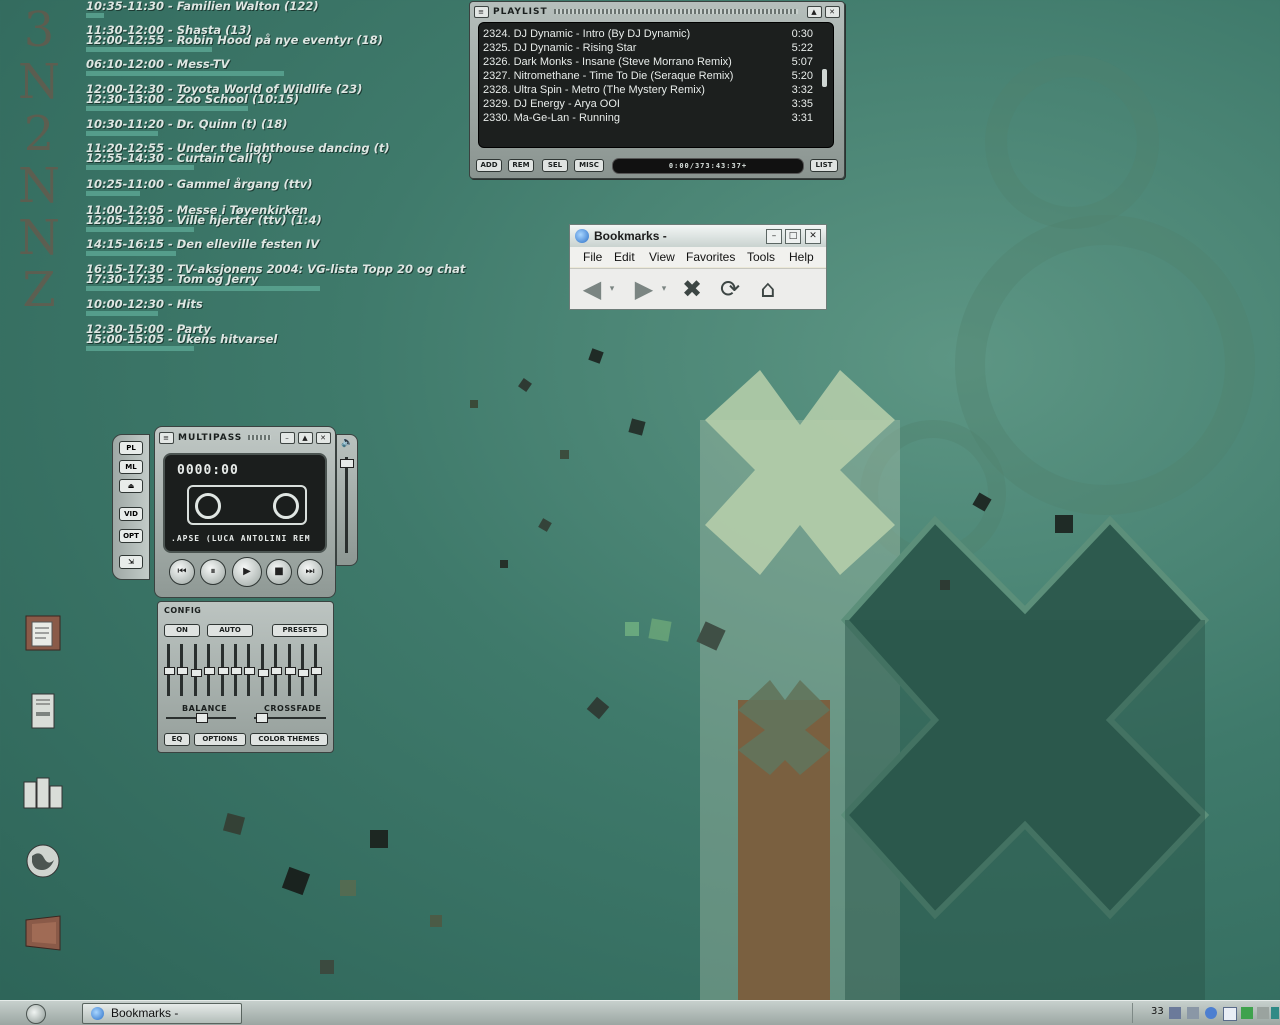 The height and width of the screenshot is (1025, 1280). What do you see at coordinates (761, 257) in the screenshot?
I see `menu-tools: Tools` at bounding box center [761, 257].